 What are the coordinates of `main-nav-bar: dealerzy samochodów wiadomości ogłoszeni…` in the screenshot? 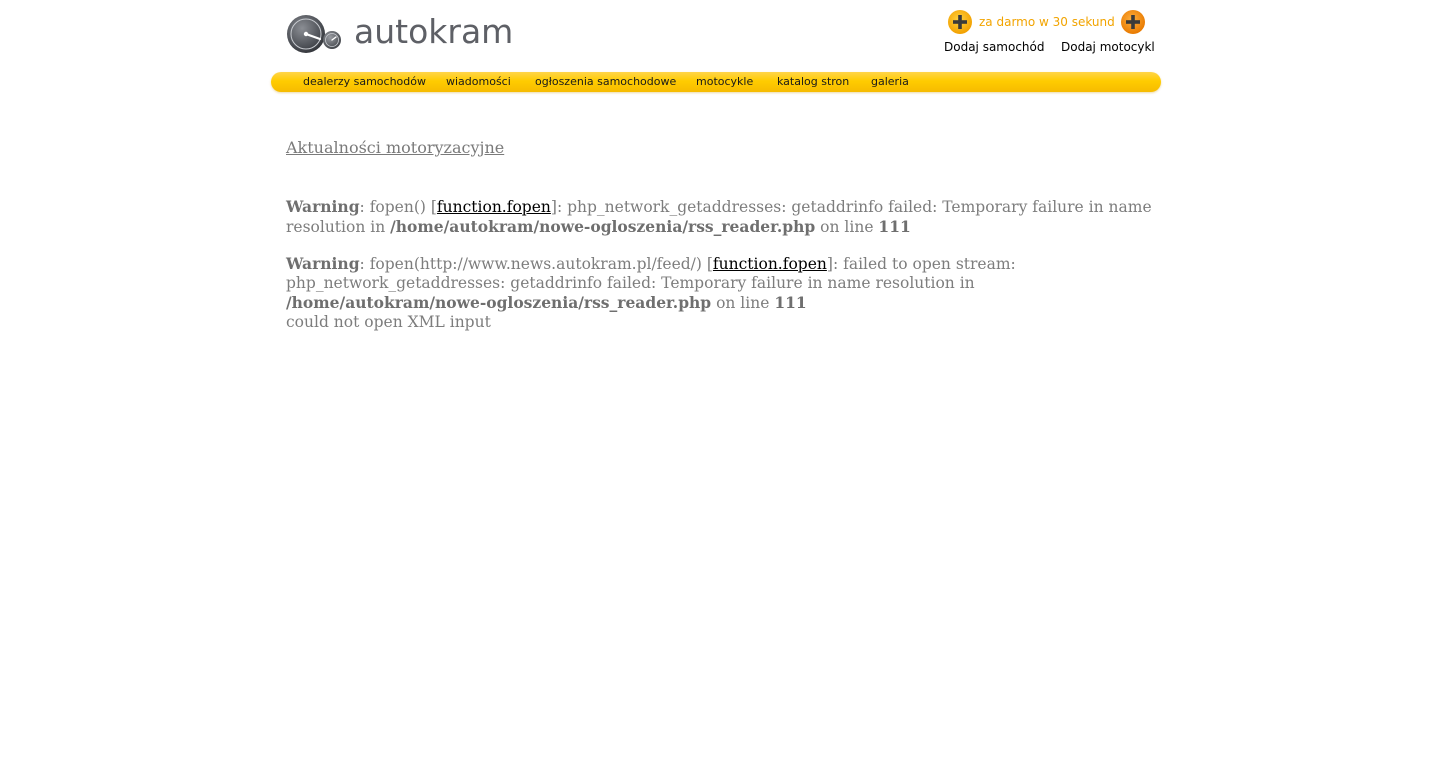 It's located at (716, 82).